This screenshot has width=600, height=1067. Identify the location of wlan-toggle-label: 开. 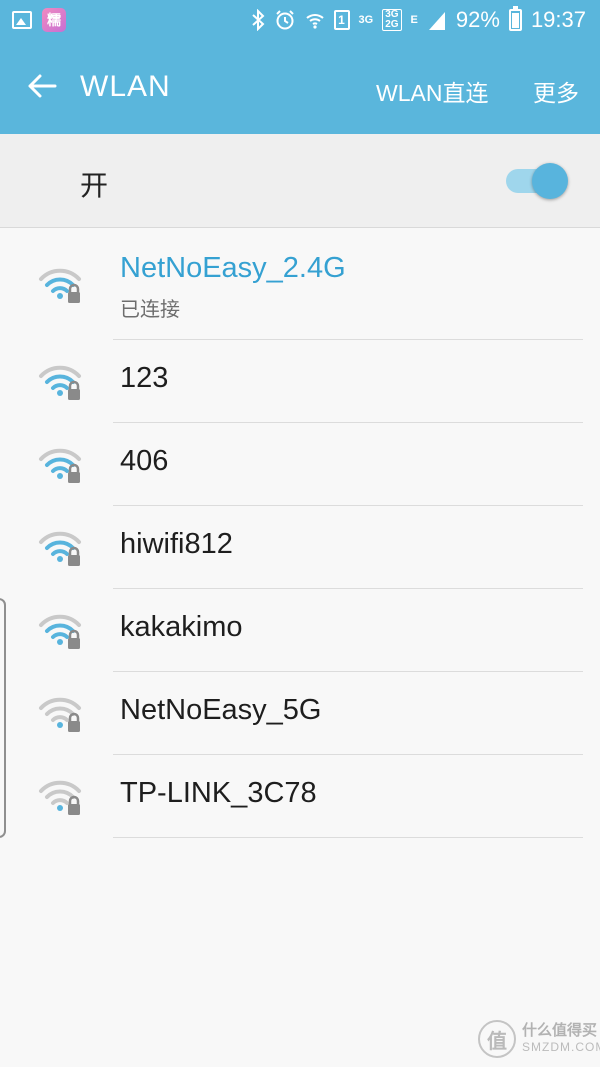
(94, 185).